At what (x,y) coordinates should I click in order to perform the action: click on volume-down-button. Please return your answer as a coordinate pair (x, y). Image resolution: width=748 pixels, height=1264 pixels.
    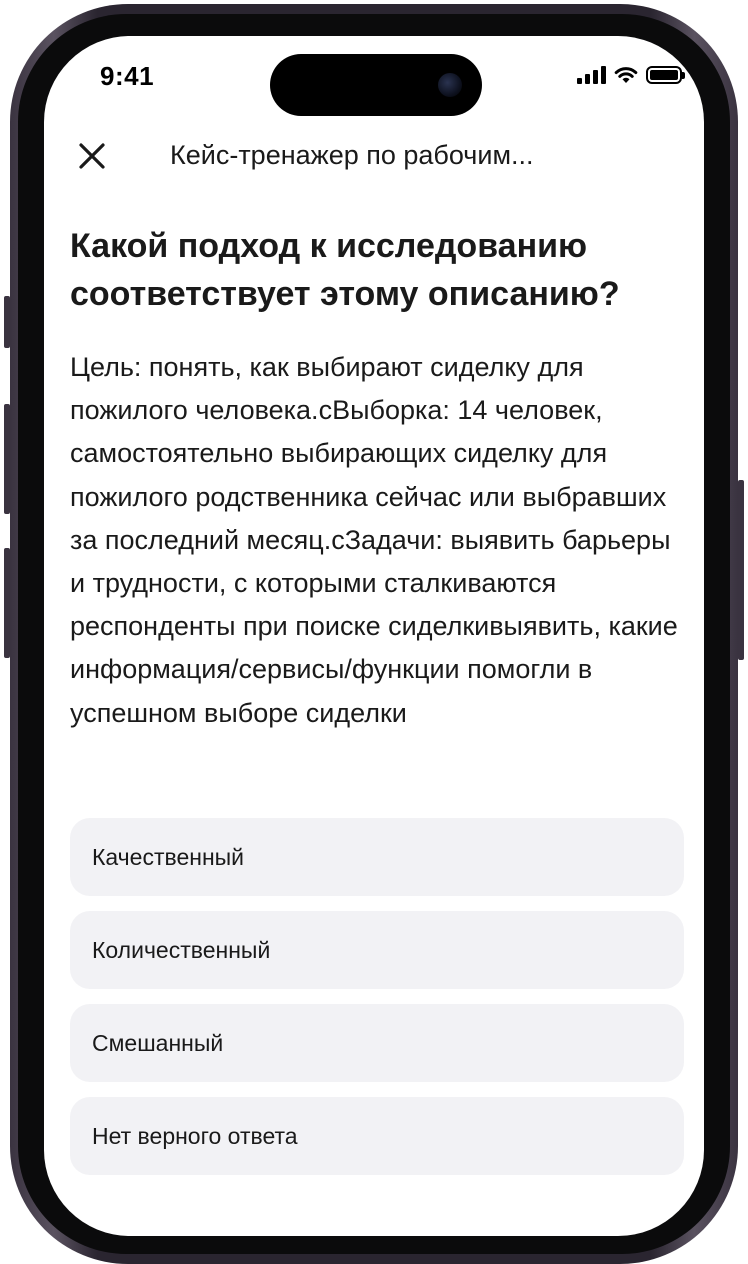
    Looking at the image, I should click on (7, 603).